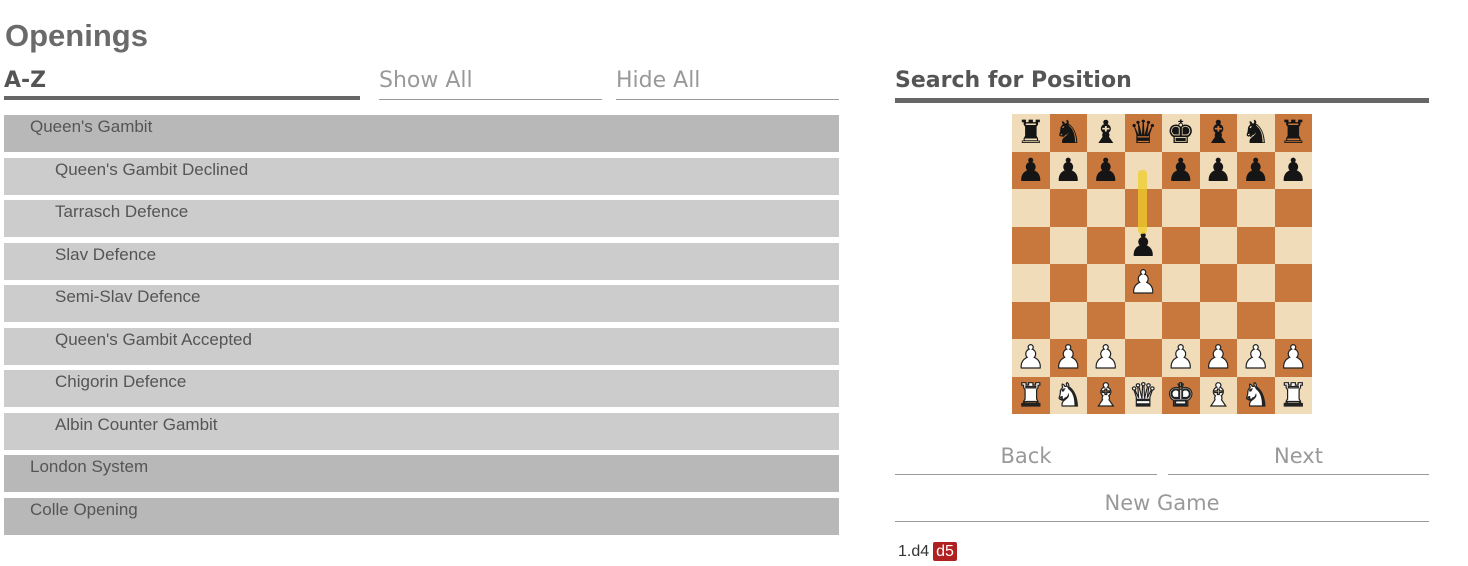 Image resolution: width=1468 pixels, height=566 pixels. I want to click on square-g5, so click(1256, 245).